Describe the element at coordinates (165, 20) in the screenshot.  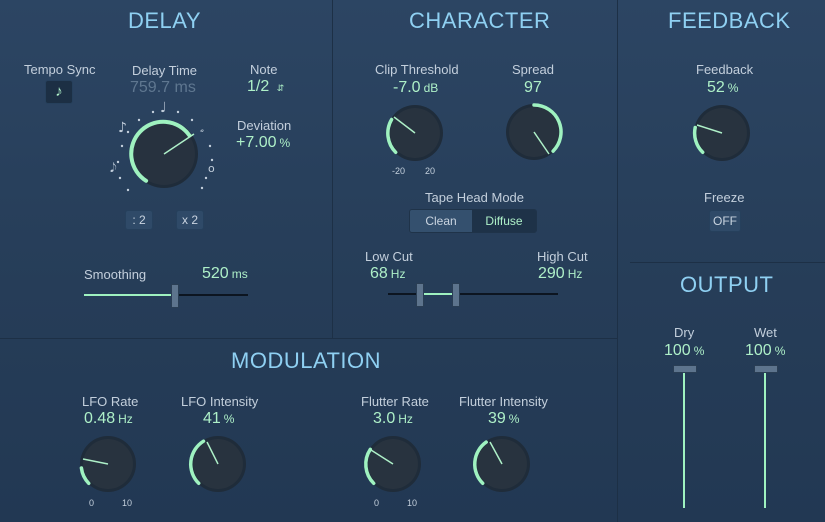
I see `delay-section-title: DELAY` at that location.